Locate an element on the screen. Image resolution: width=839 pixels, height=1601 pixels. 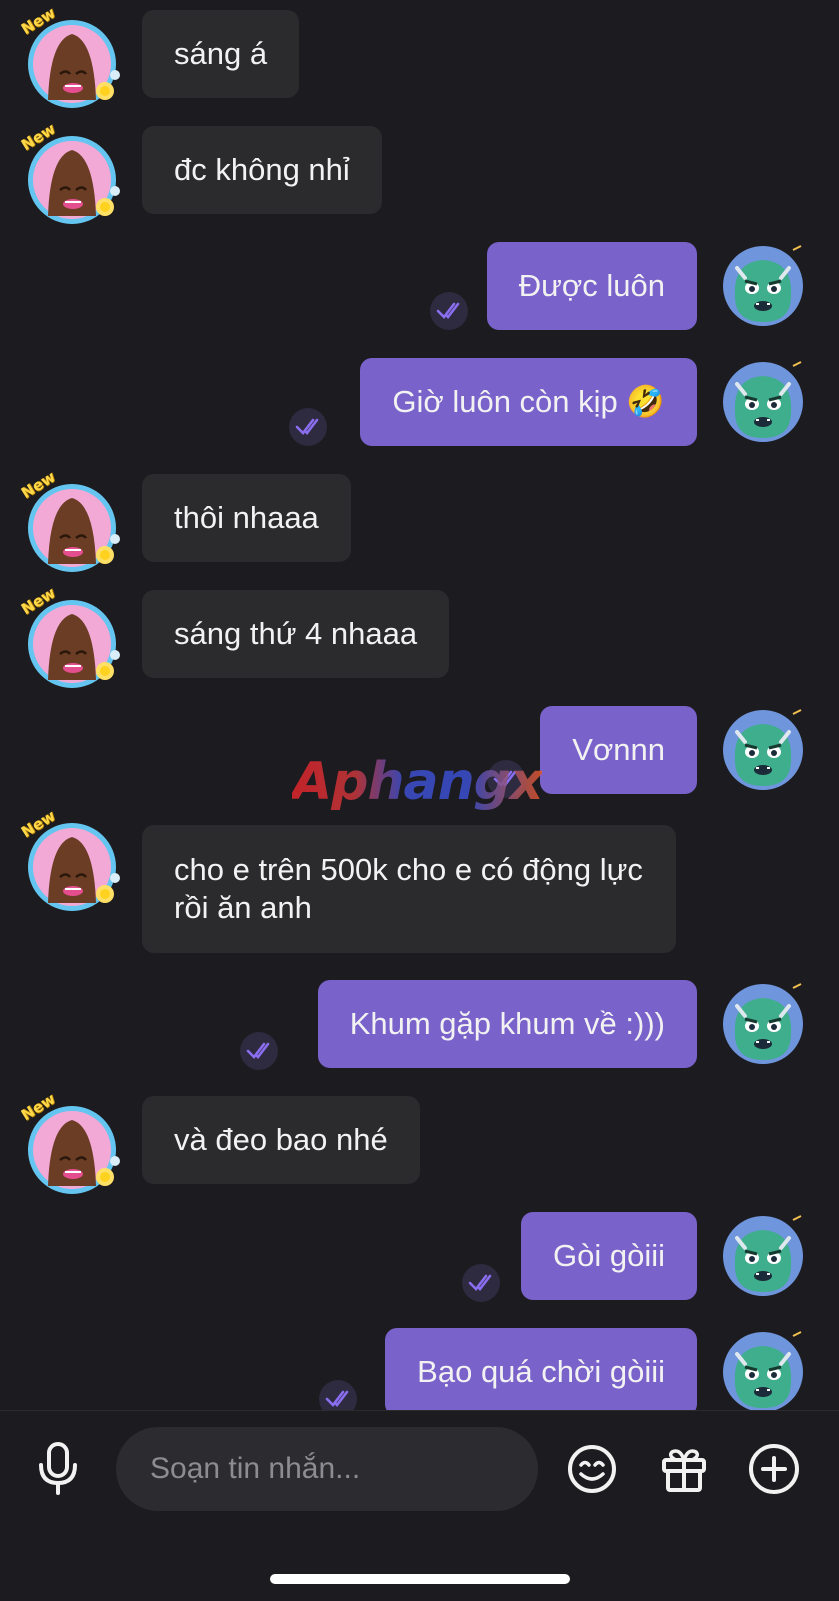
message-bubble: đc không nhỉ is located at coordinates (262, 170).